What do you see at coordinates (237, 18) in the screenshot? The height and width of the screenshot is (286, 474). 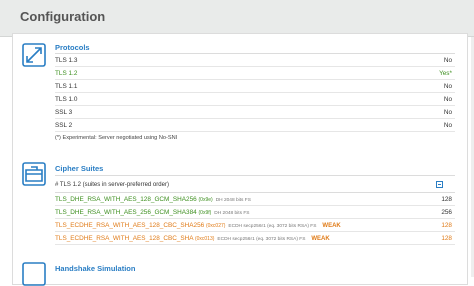 I see `header-bar: Configuration` at bounding box center [237, 18].